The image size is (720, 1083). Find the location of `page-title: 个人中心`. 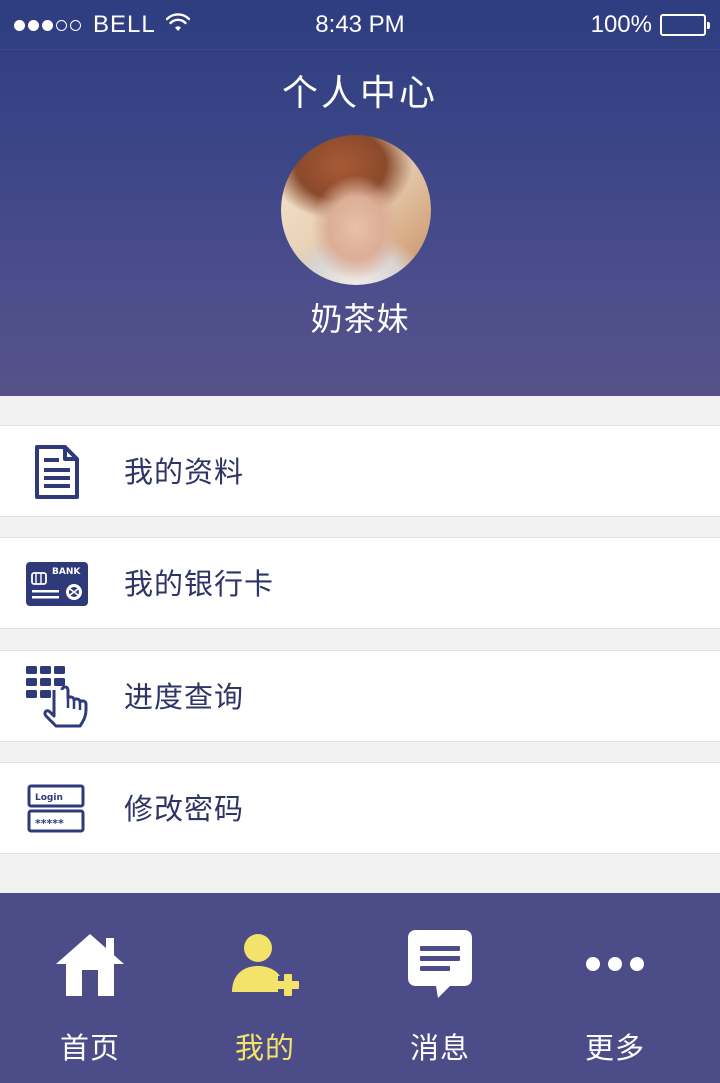

page-title: 个人中心 is located at coordinates (359, 93).